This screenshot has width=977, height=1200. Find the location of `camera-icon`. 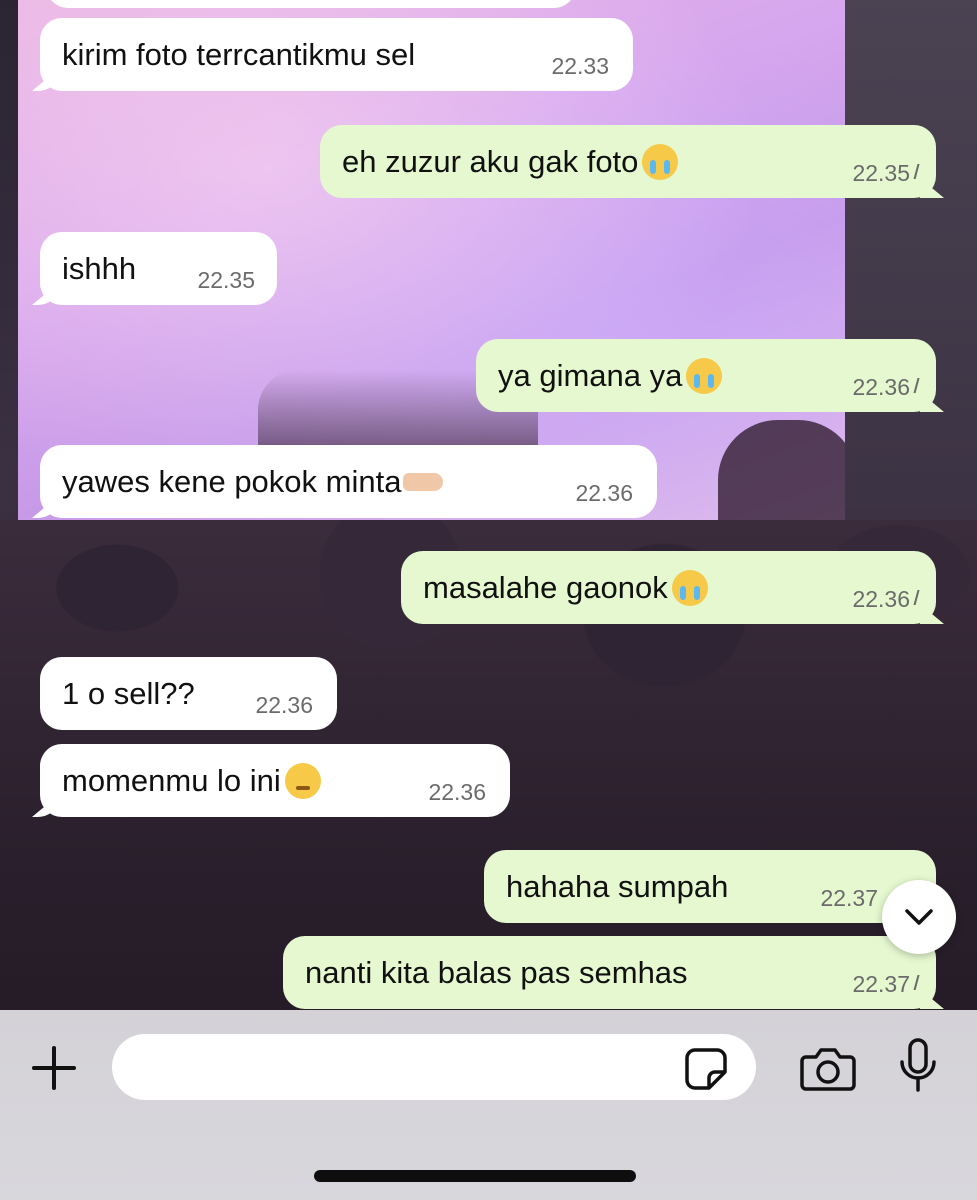

camera-icon is located at coordinates (828, 1069).